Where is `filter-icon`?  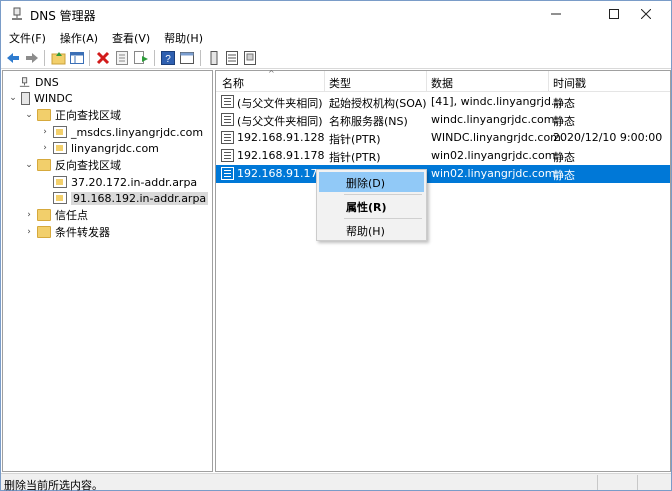 filter-icon is located at coordinates (250, 58).